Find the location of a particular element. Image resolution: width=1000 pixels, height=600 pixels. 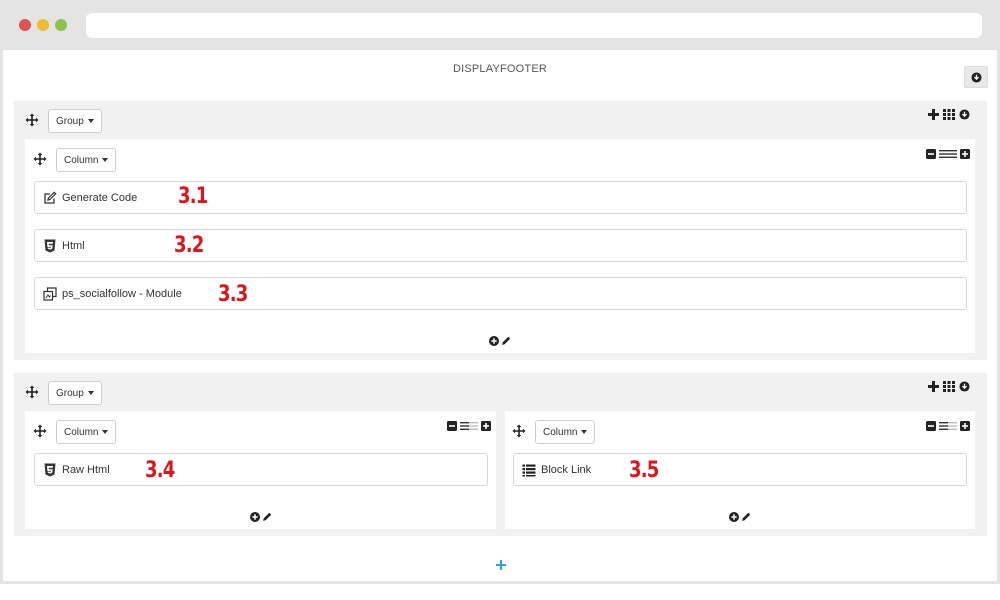

minimize-window-dot is located at coordinates (43, 25).